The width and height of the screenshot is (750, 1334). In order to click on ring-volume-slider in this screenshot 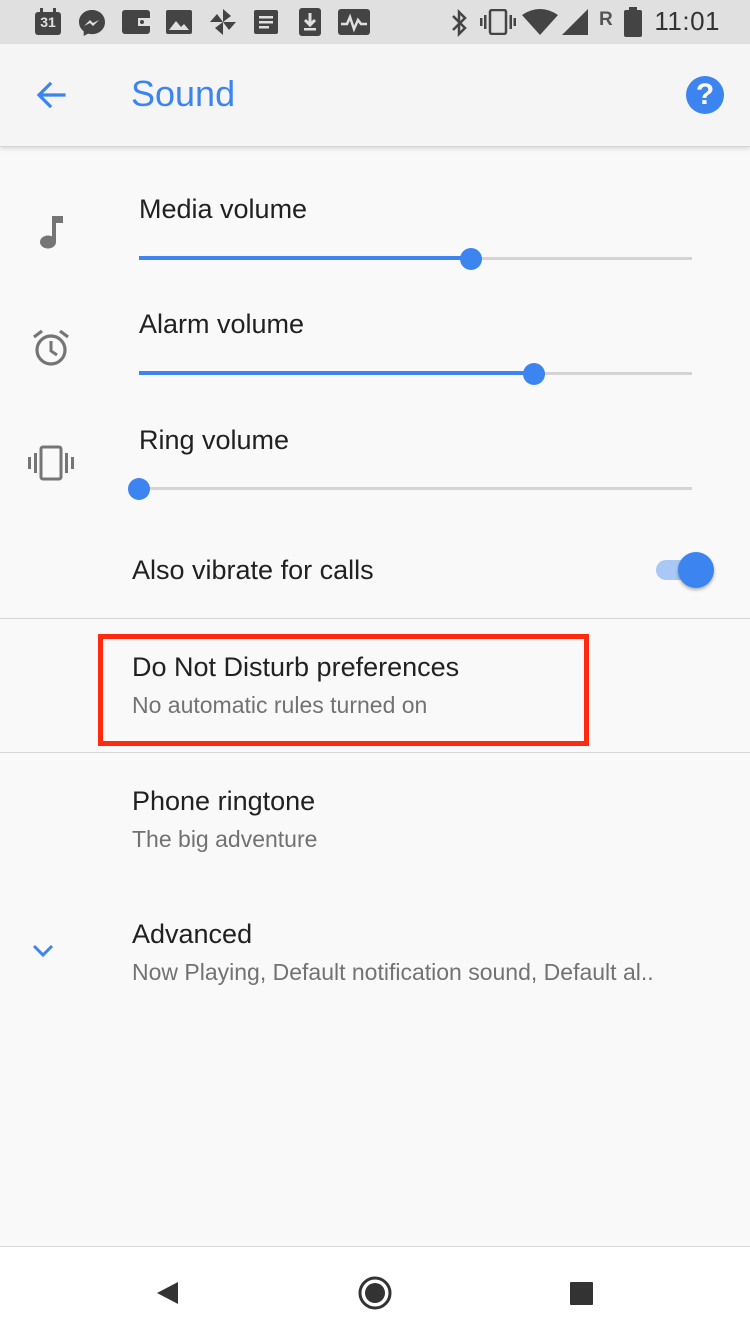, I will do `click(410, 489)`.